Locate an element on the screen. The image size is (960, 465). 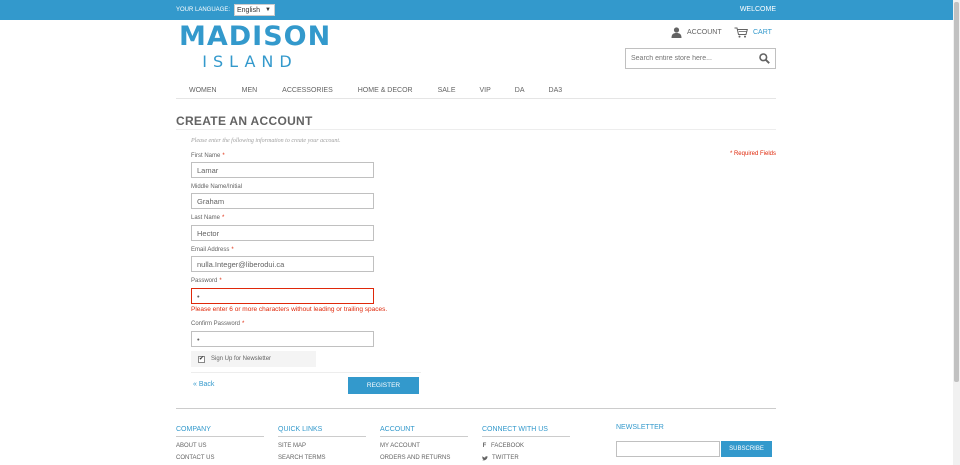
search-icon is located at coordinates (764, 58).